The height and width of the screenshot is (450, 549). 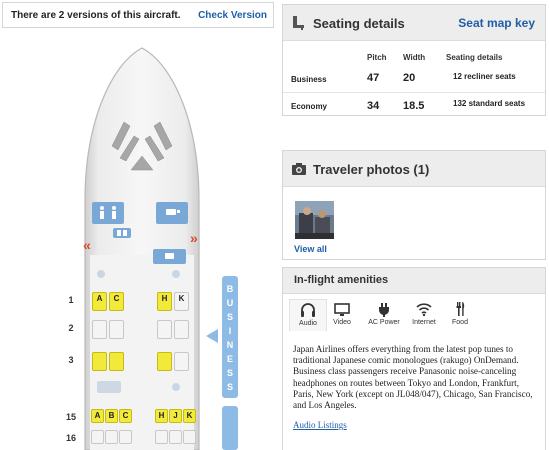 What do you see at coordinates (474, 57) in the screenshot?
I see `details-header: Seating details` at bounding box center [474, 57].